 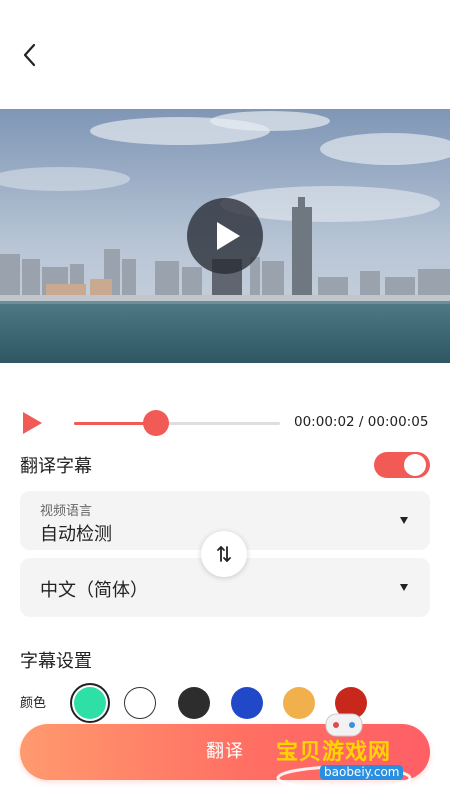 What do you see at coordinates (140, 703) in the screenshot?
I see `color-swatch-white` at bounding box center [140, 703].